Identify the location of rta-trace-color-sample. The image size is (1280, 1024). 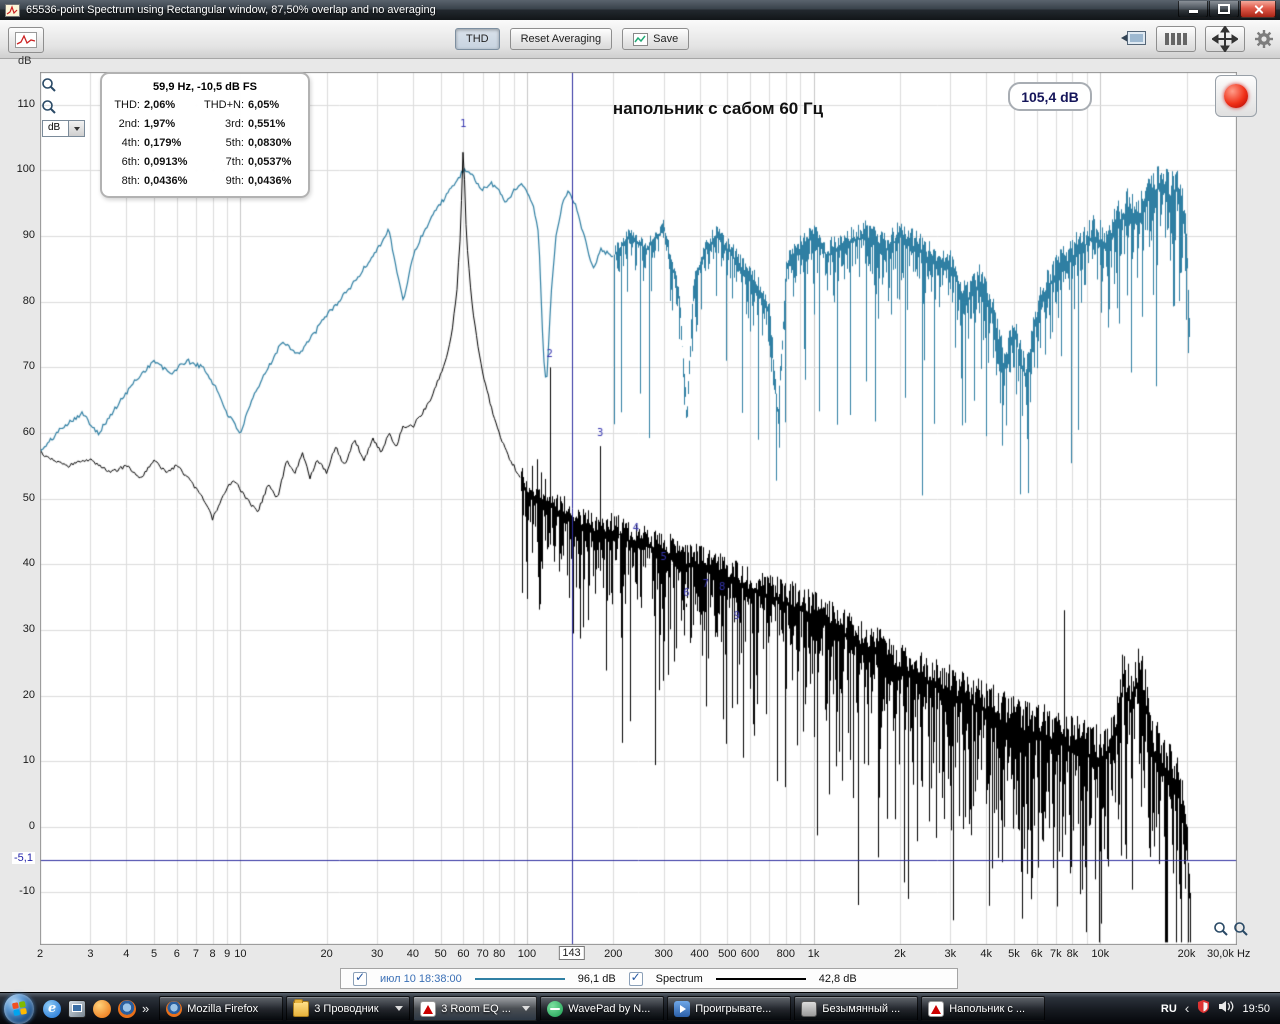
(519, 978).